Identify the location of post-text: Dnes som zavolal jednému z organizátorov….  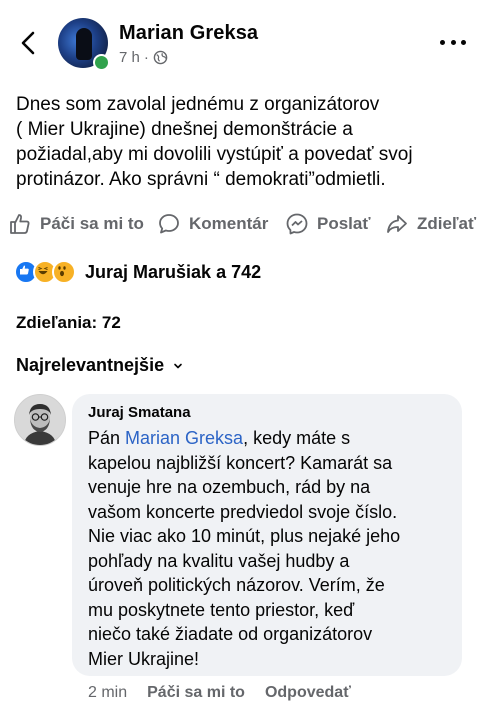
(214, 142).